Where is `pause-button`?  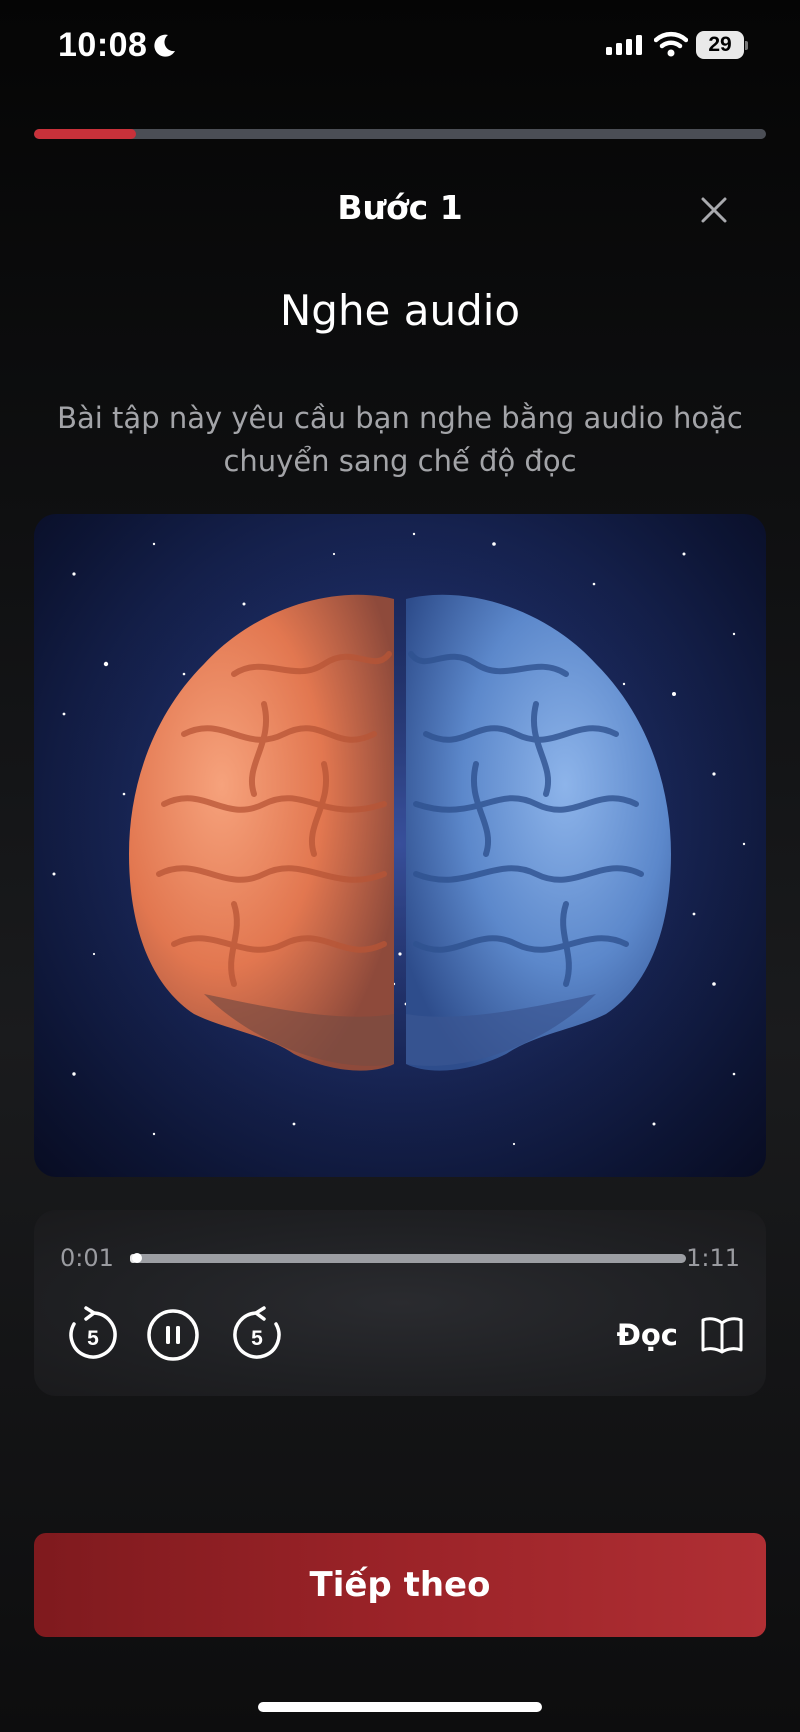 pause-button is located at coordinates (173, 1335).